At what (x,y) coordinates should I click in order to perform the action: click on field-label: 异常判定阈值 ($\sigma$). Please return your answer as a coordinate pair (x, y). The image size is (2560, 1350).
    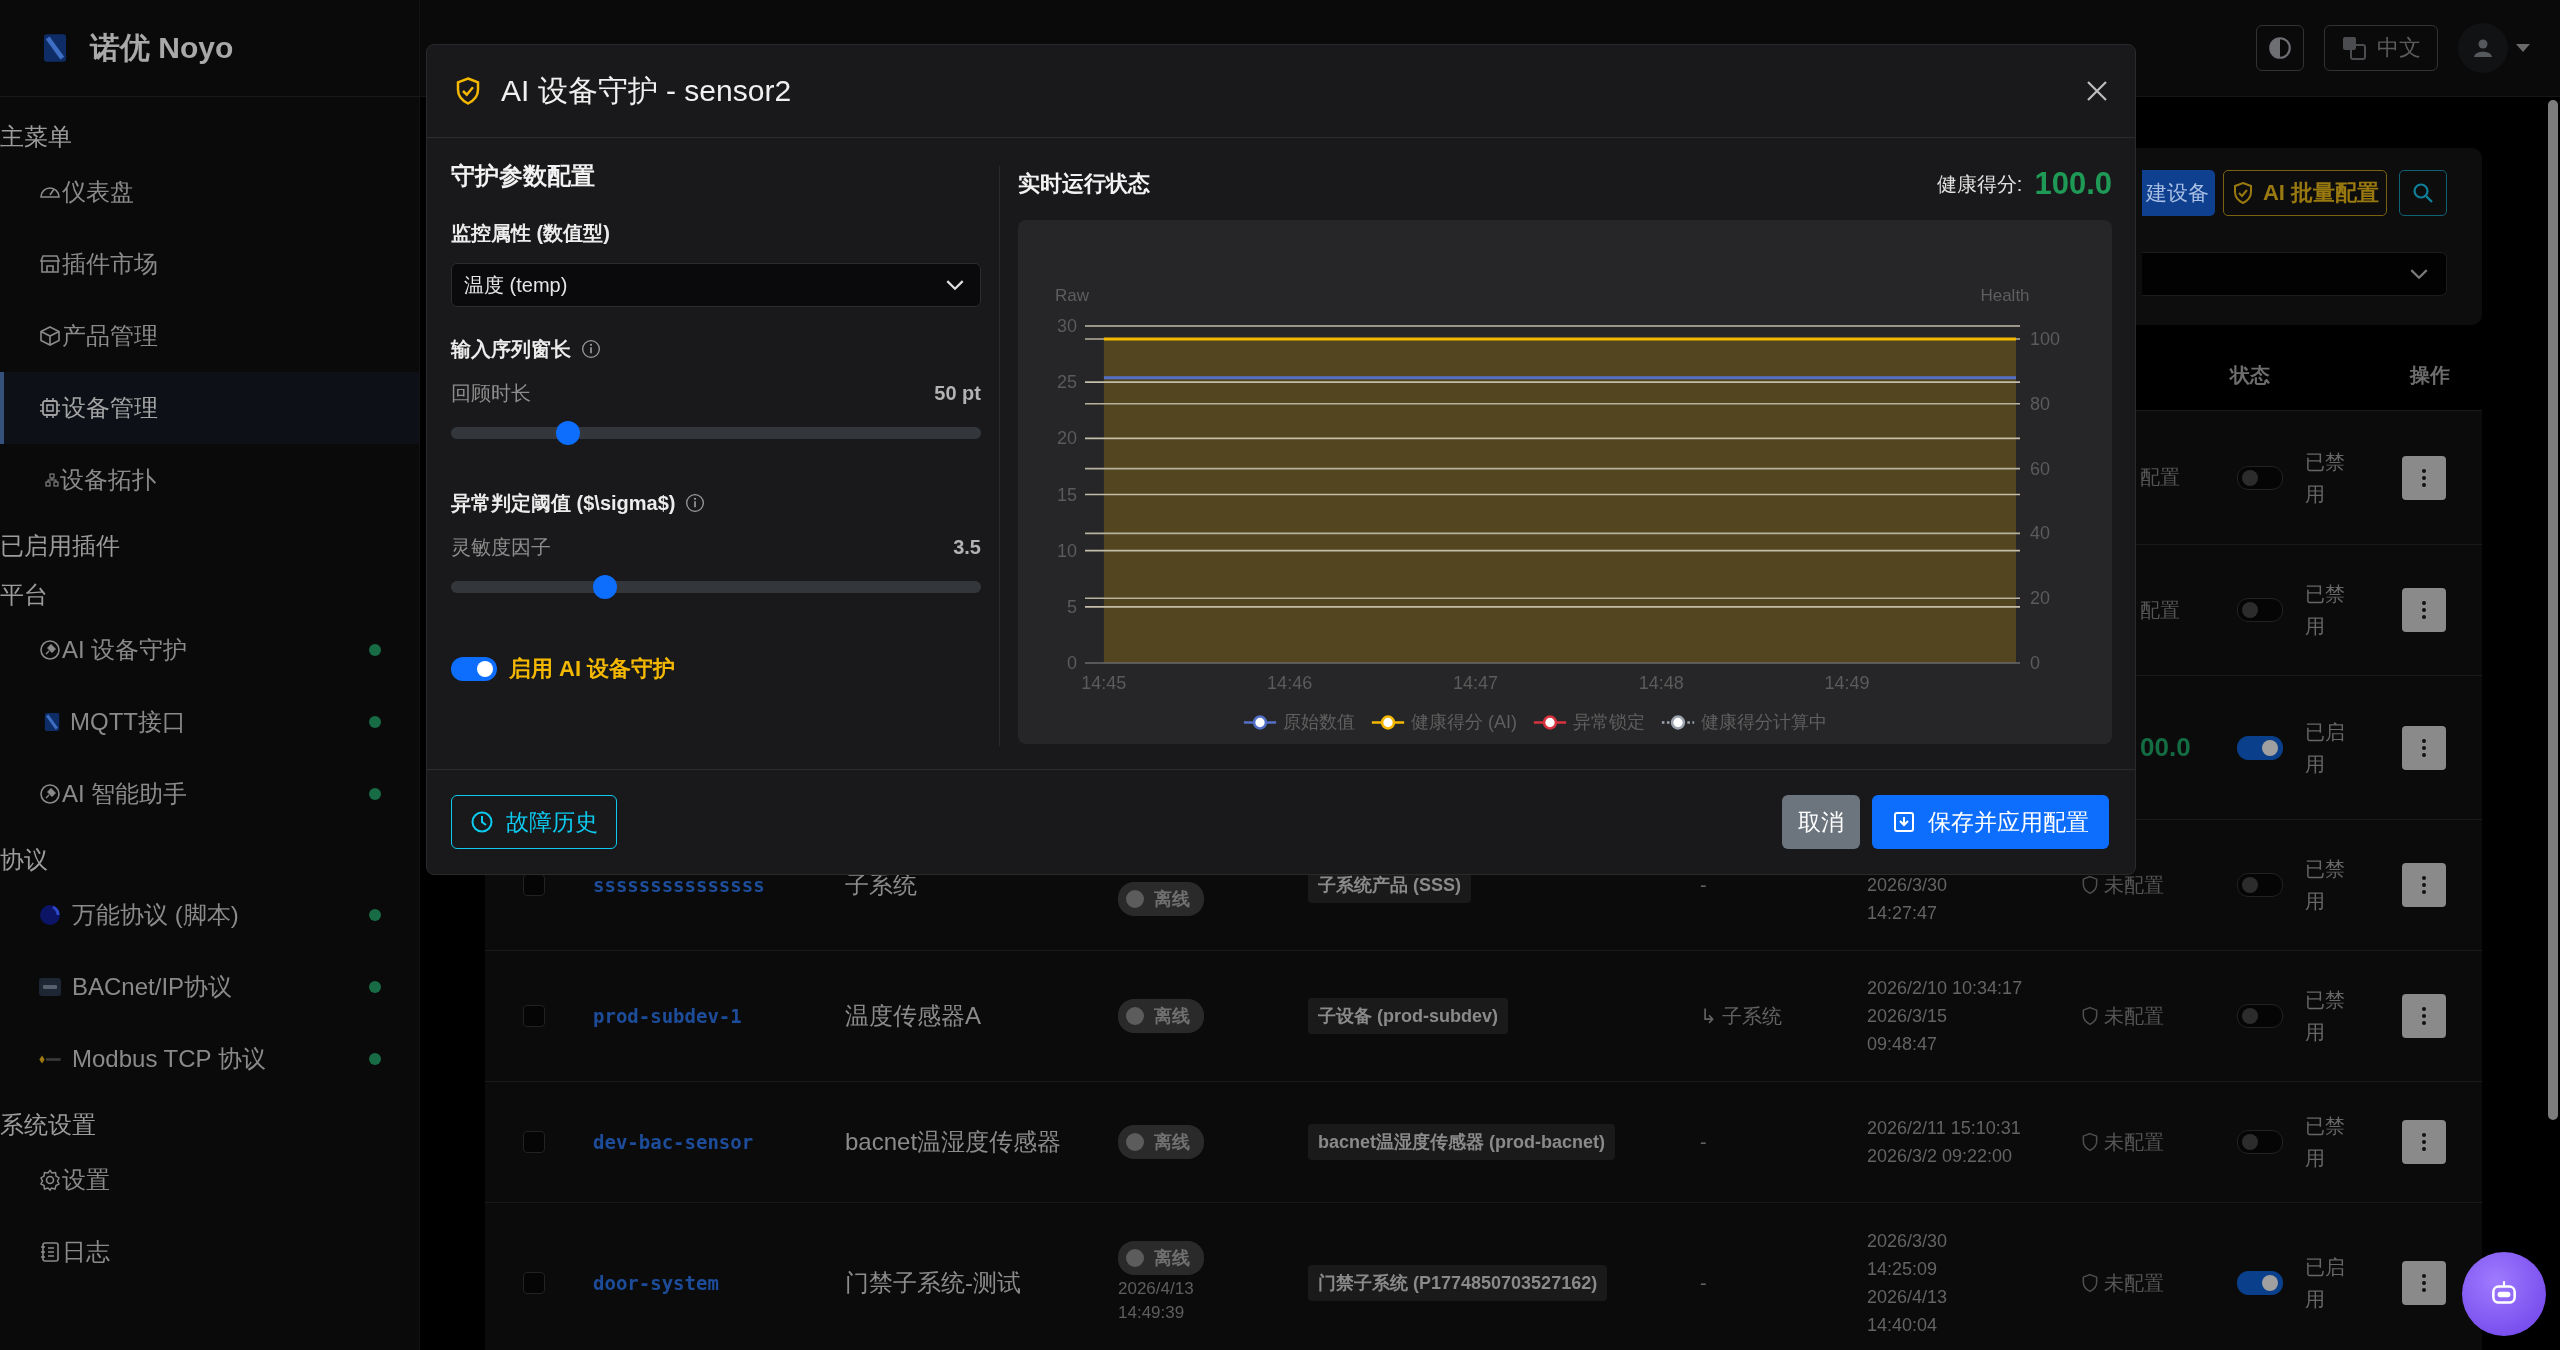
    Looking at the image, I should click on (563, 503).